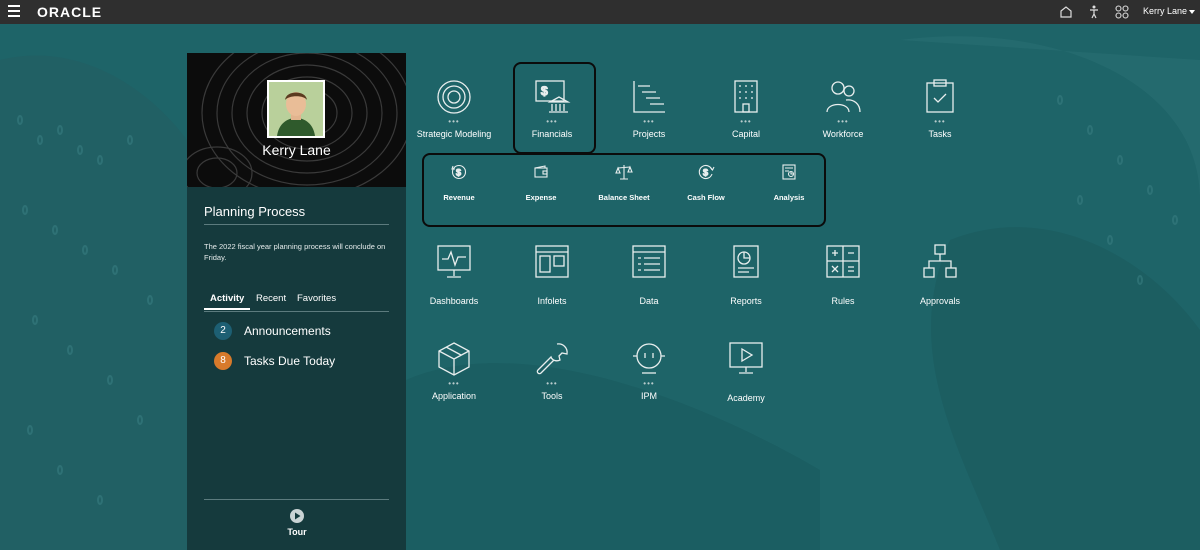 The image size is (1200, 550). What do you see at coordinates (649, 134) in the screenshot?
I see `tile-label: Projects` at bounding box center [649, 134].